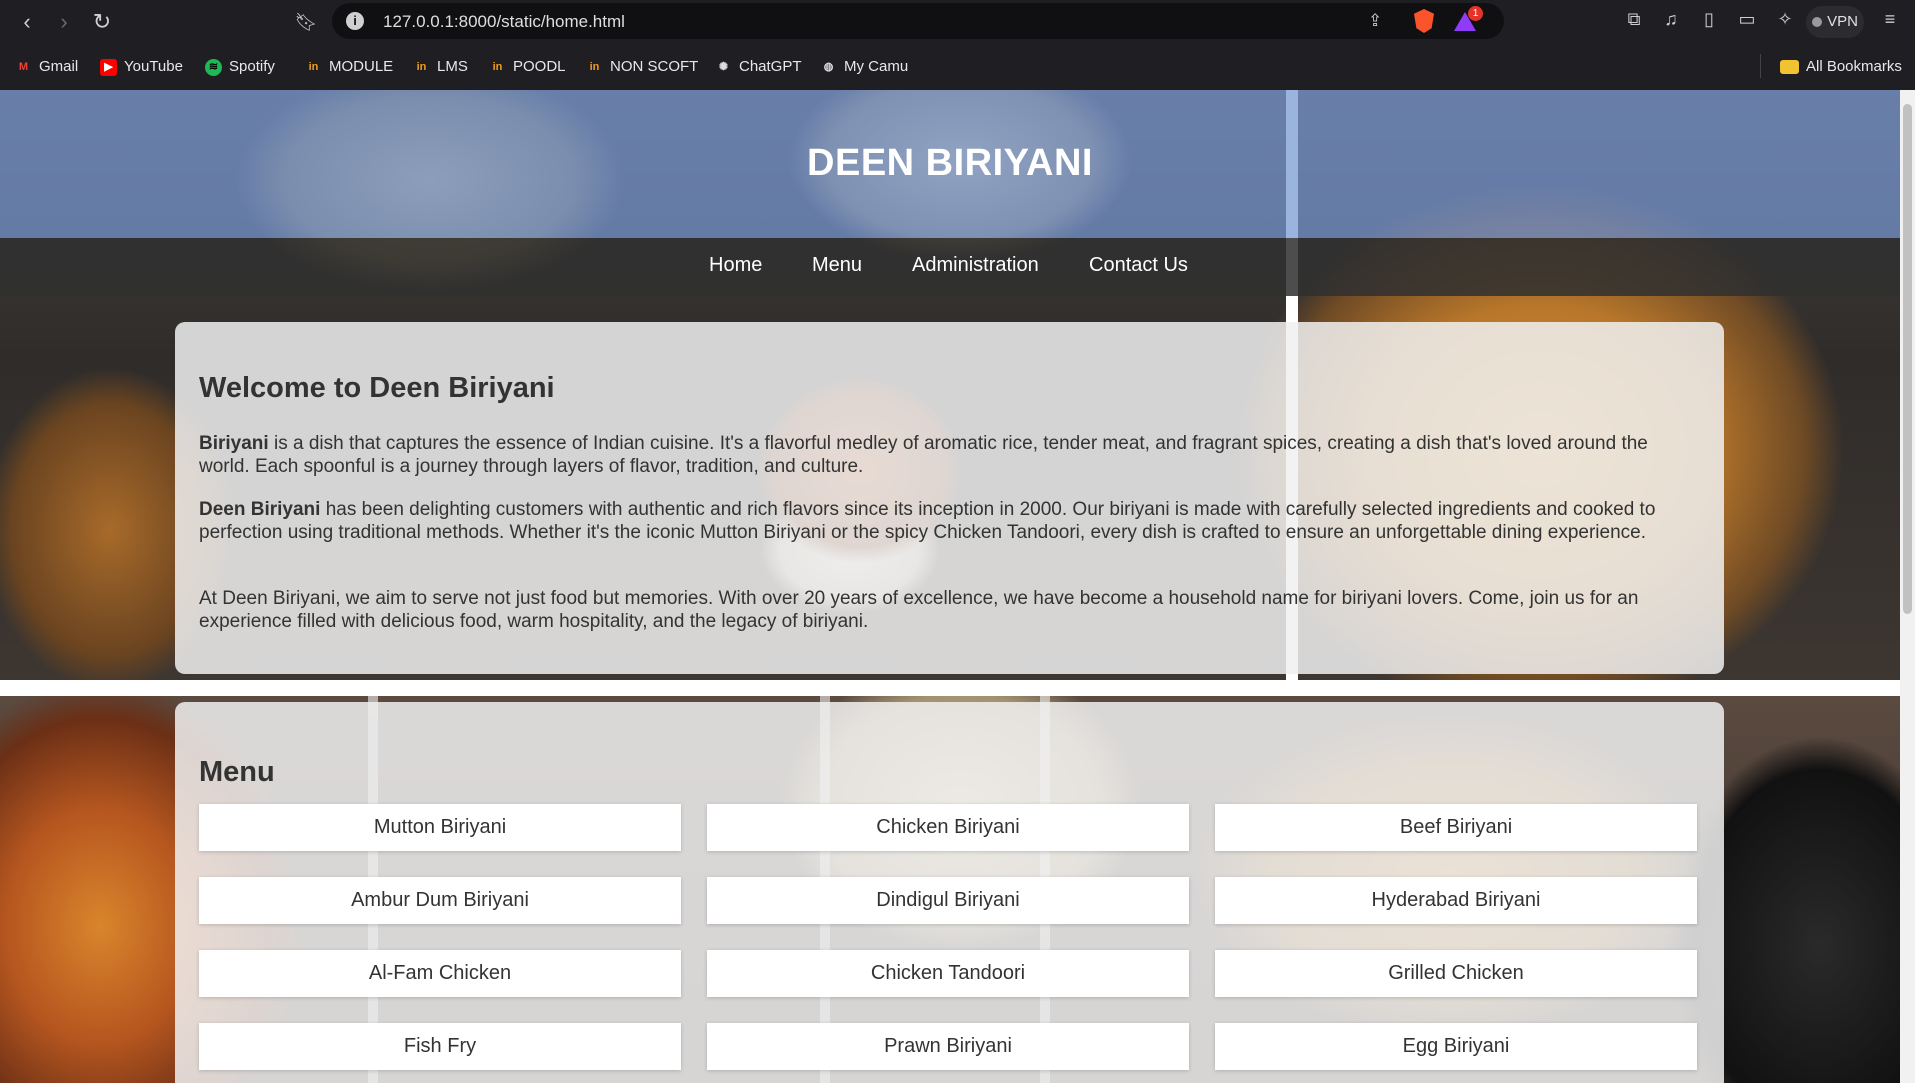 This screenshot has height=1083, width=1915. What do you see at coordinates (452, 66) in the screenshot?
I see `bookmark-label: LMS` at bounding box center [452, 66].